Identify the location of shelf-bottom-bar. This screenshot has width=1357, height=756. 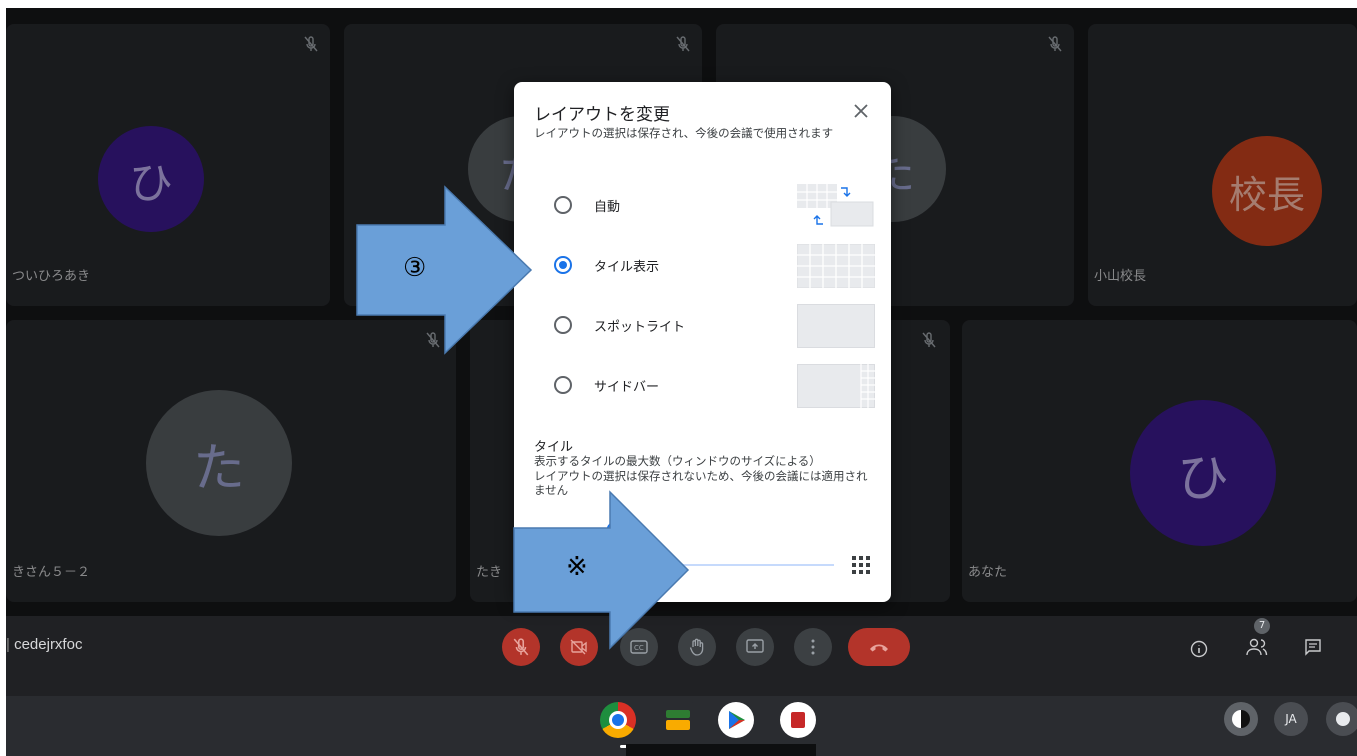
(721, 750).